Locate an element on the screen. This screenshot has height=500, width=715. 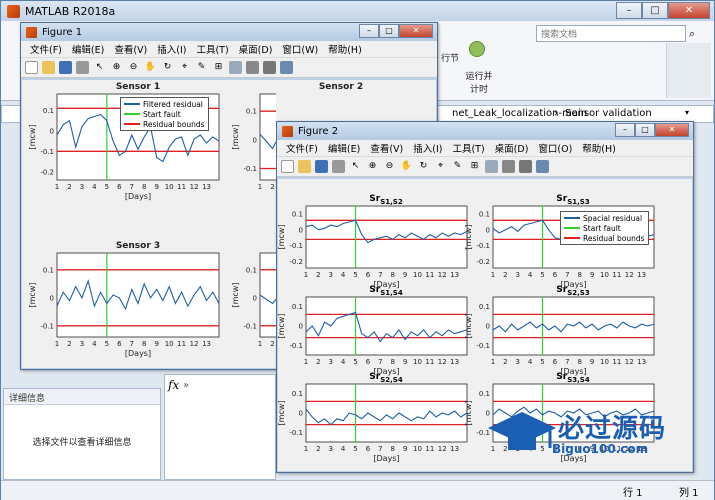
menu-window: 窗口(O) is located at coordinates (555, 148).